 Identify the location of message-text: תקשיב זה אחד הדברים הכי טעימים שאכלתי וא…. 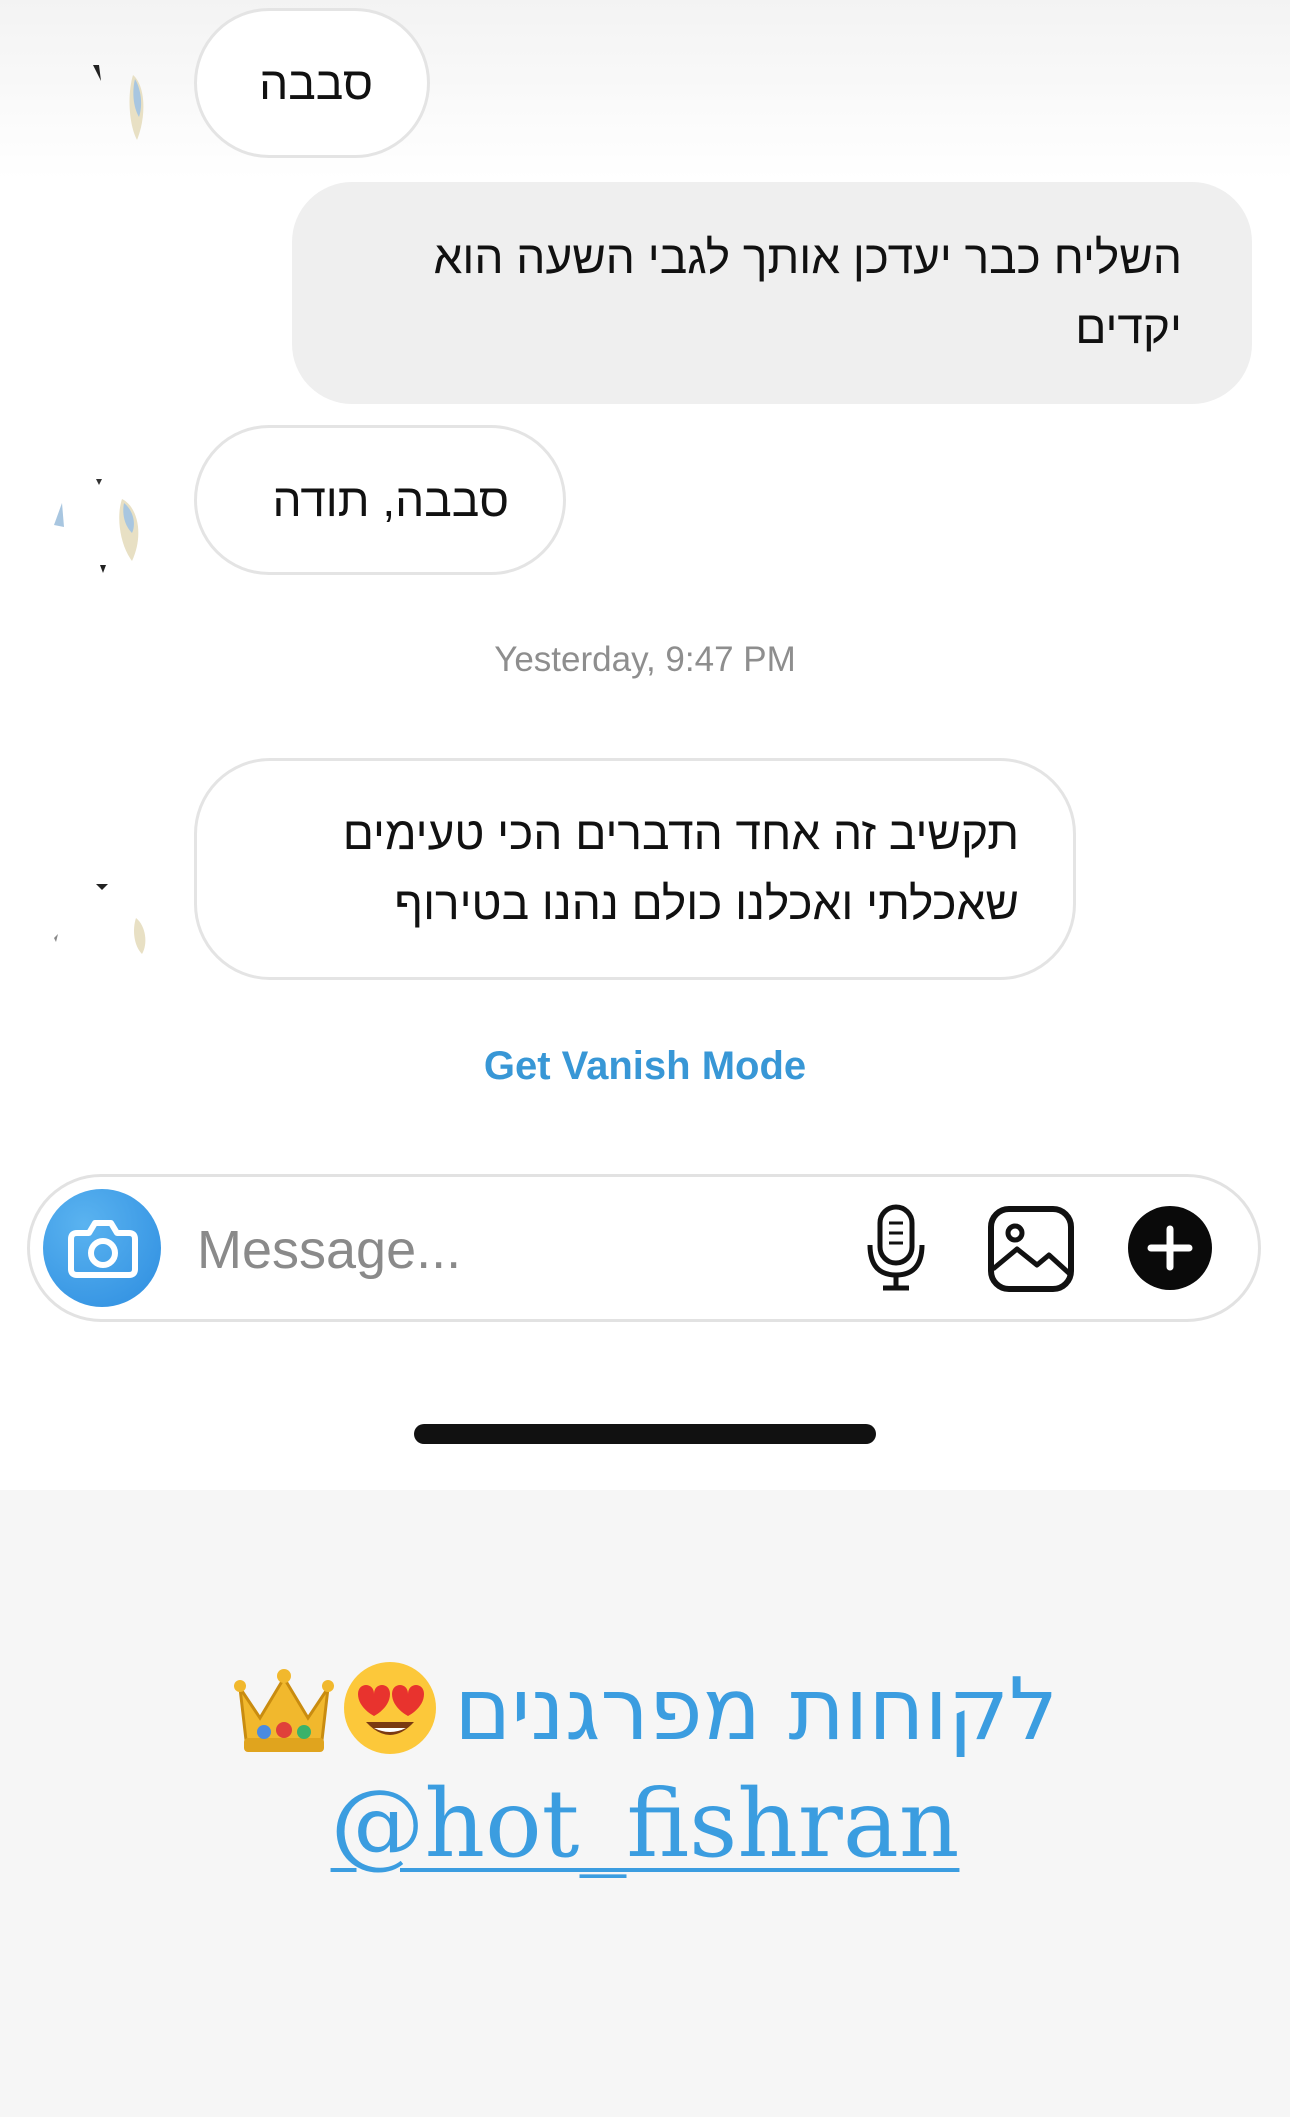
(680, 868).